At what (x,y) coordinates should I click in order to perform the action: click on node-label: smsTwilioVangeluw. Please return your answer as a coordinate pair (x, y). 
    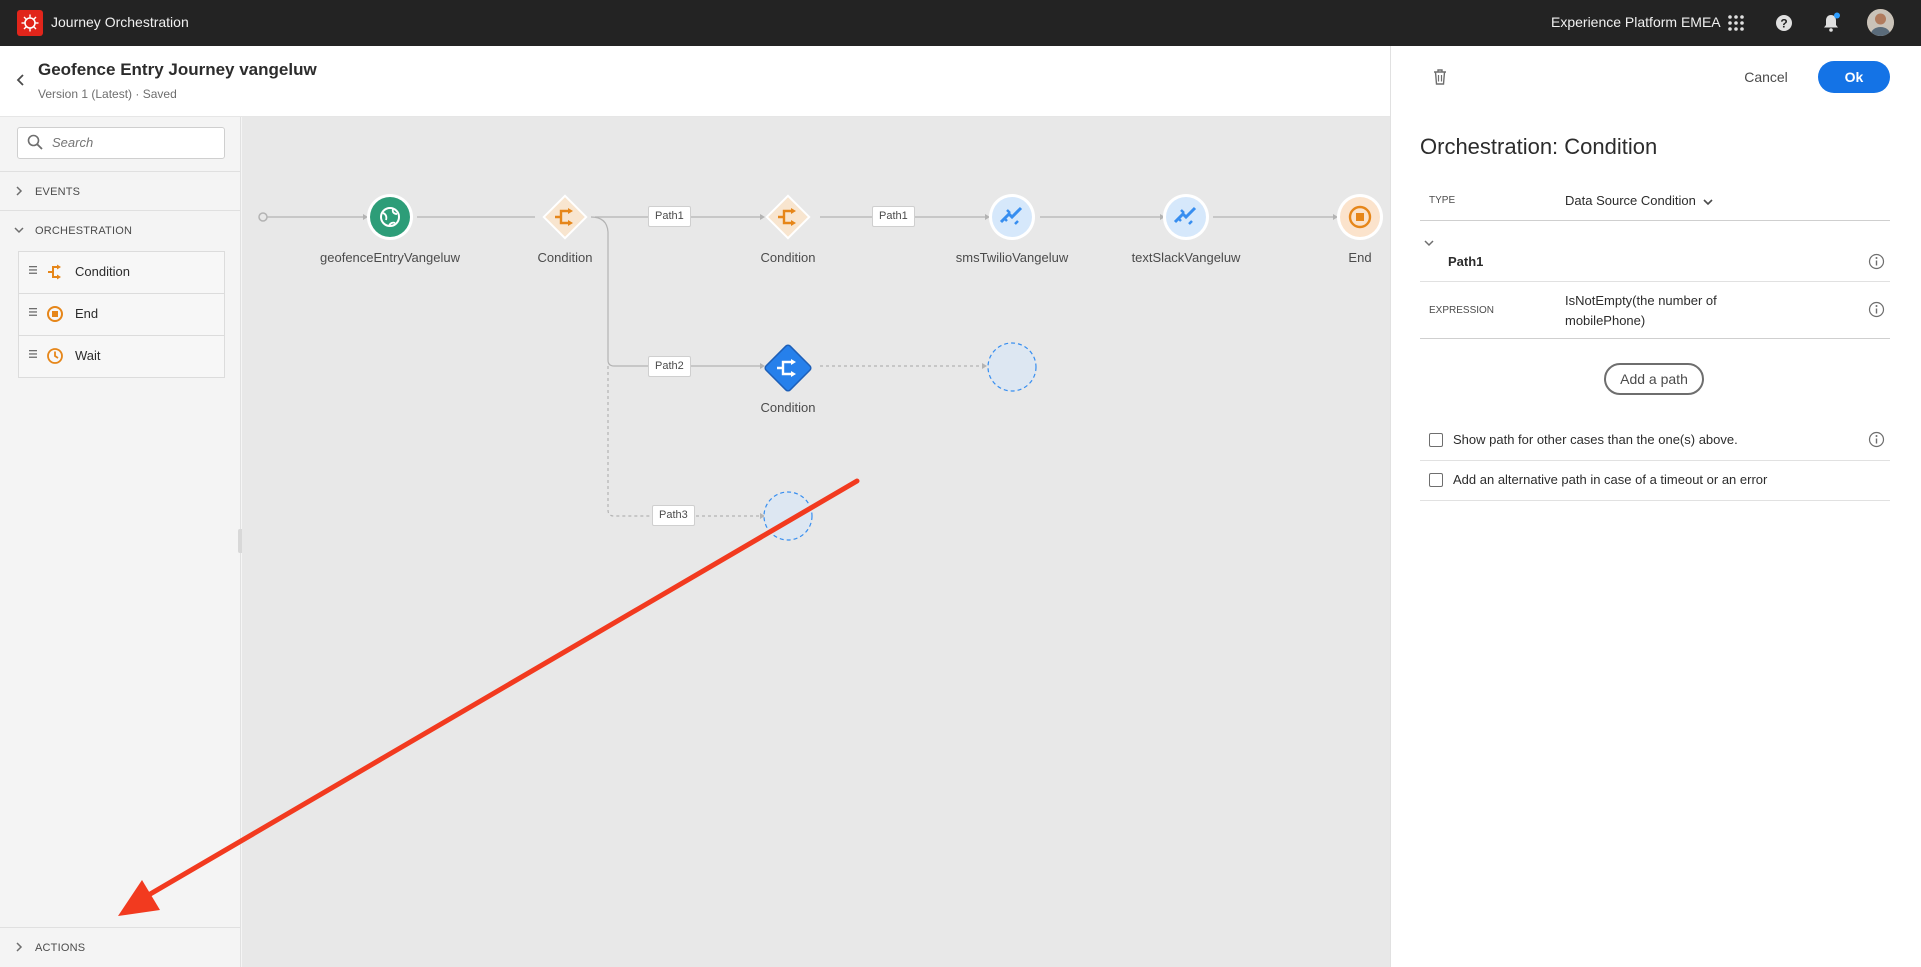
    Looking at the image, I should click on (1012, 257).